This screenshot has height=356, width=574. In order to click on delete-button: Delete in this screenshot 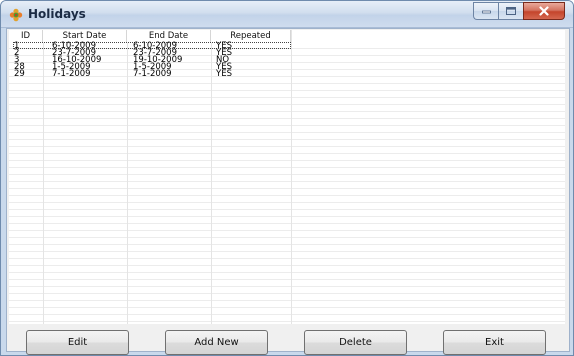, I will do `click(355, 342)`.